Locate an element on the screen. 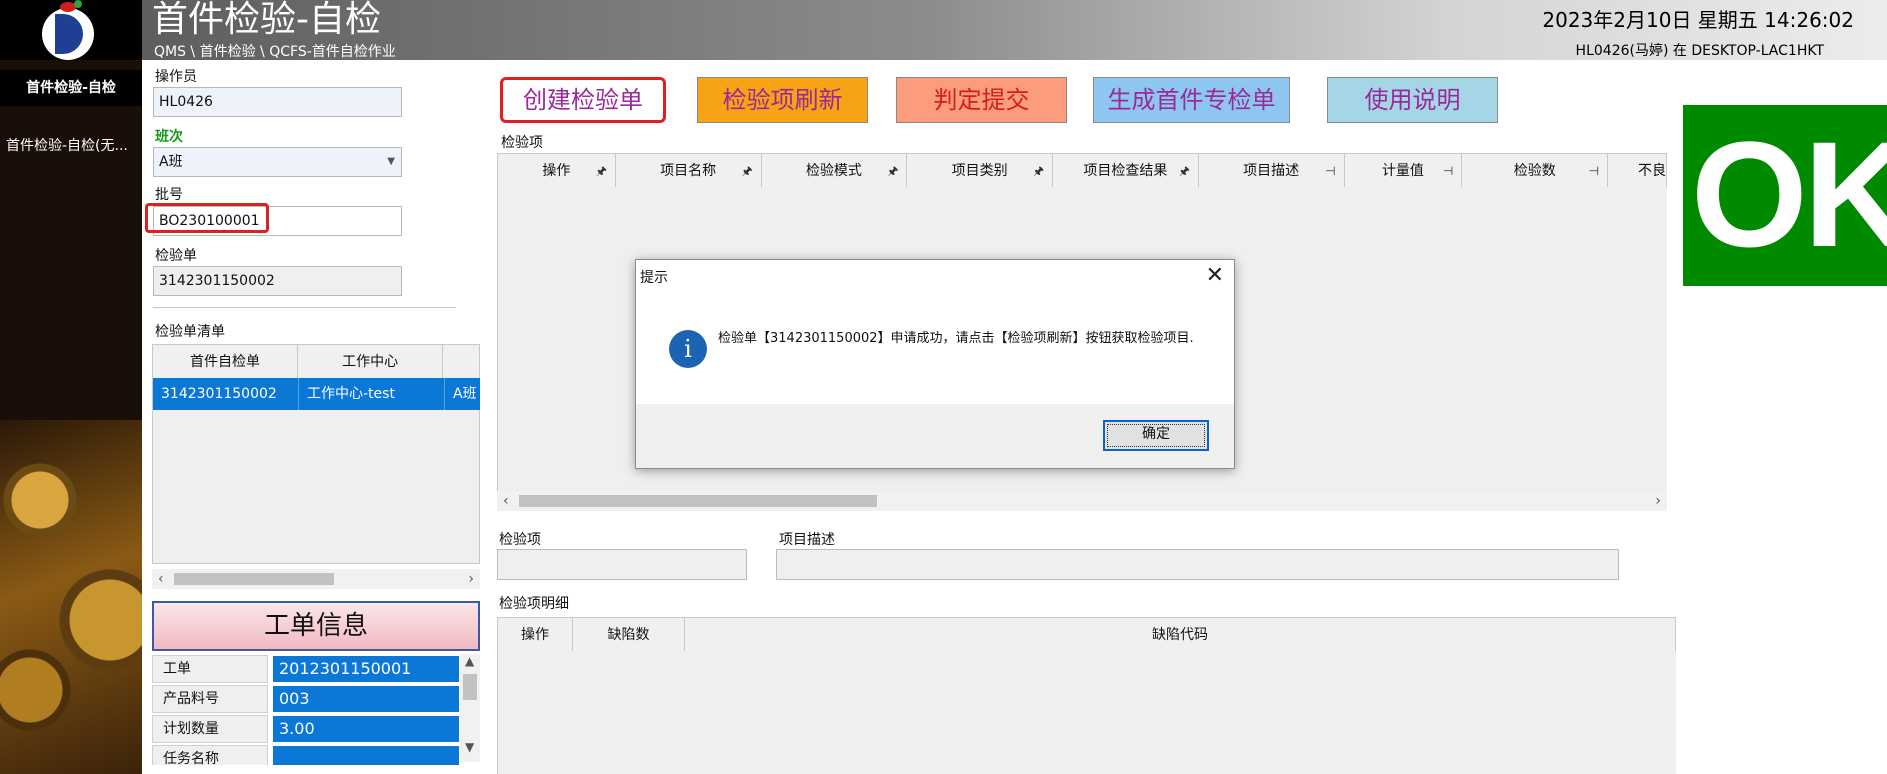 The width and height of the screenshot is (1887, 774). shift-label: 班次 is located at coordinates (169, 137).